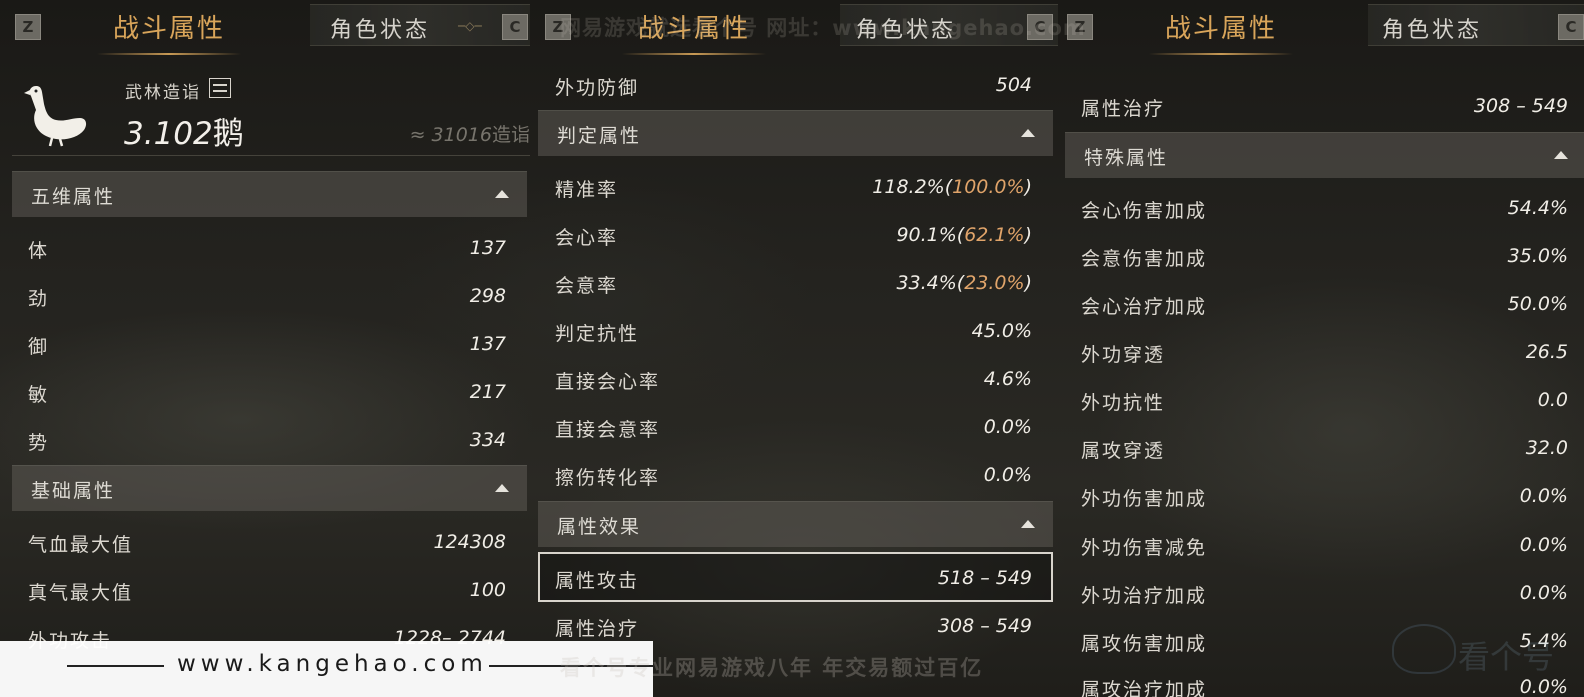  Describe the element at coordinates (1324, 155) in the screenshot. I see `section-header-special-attributes: 特殊属性` at that location.